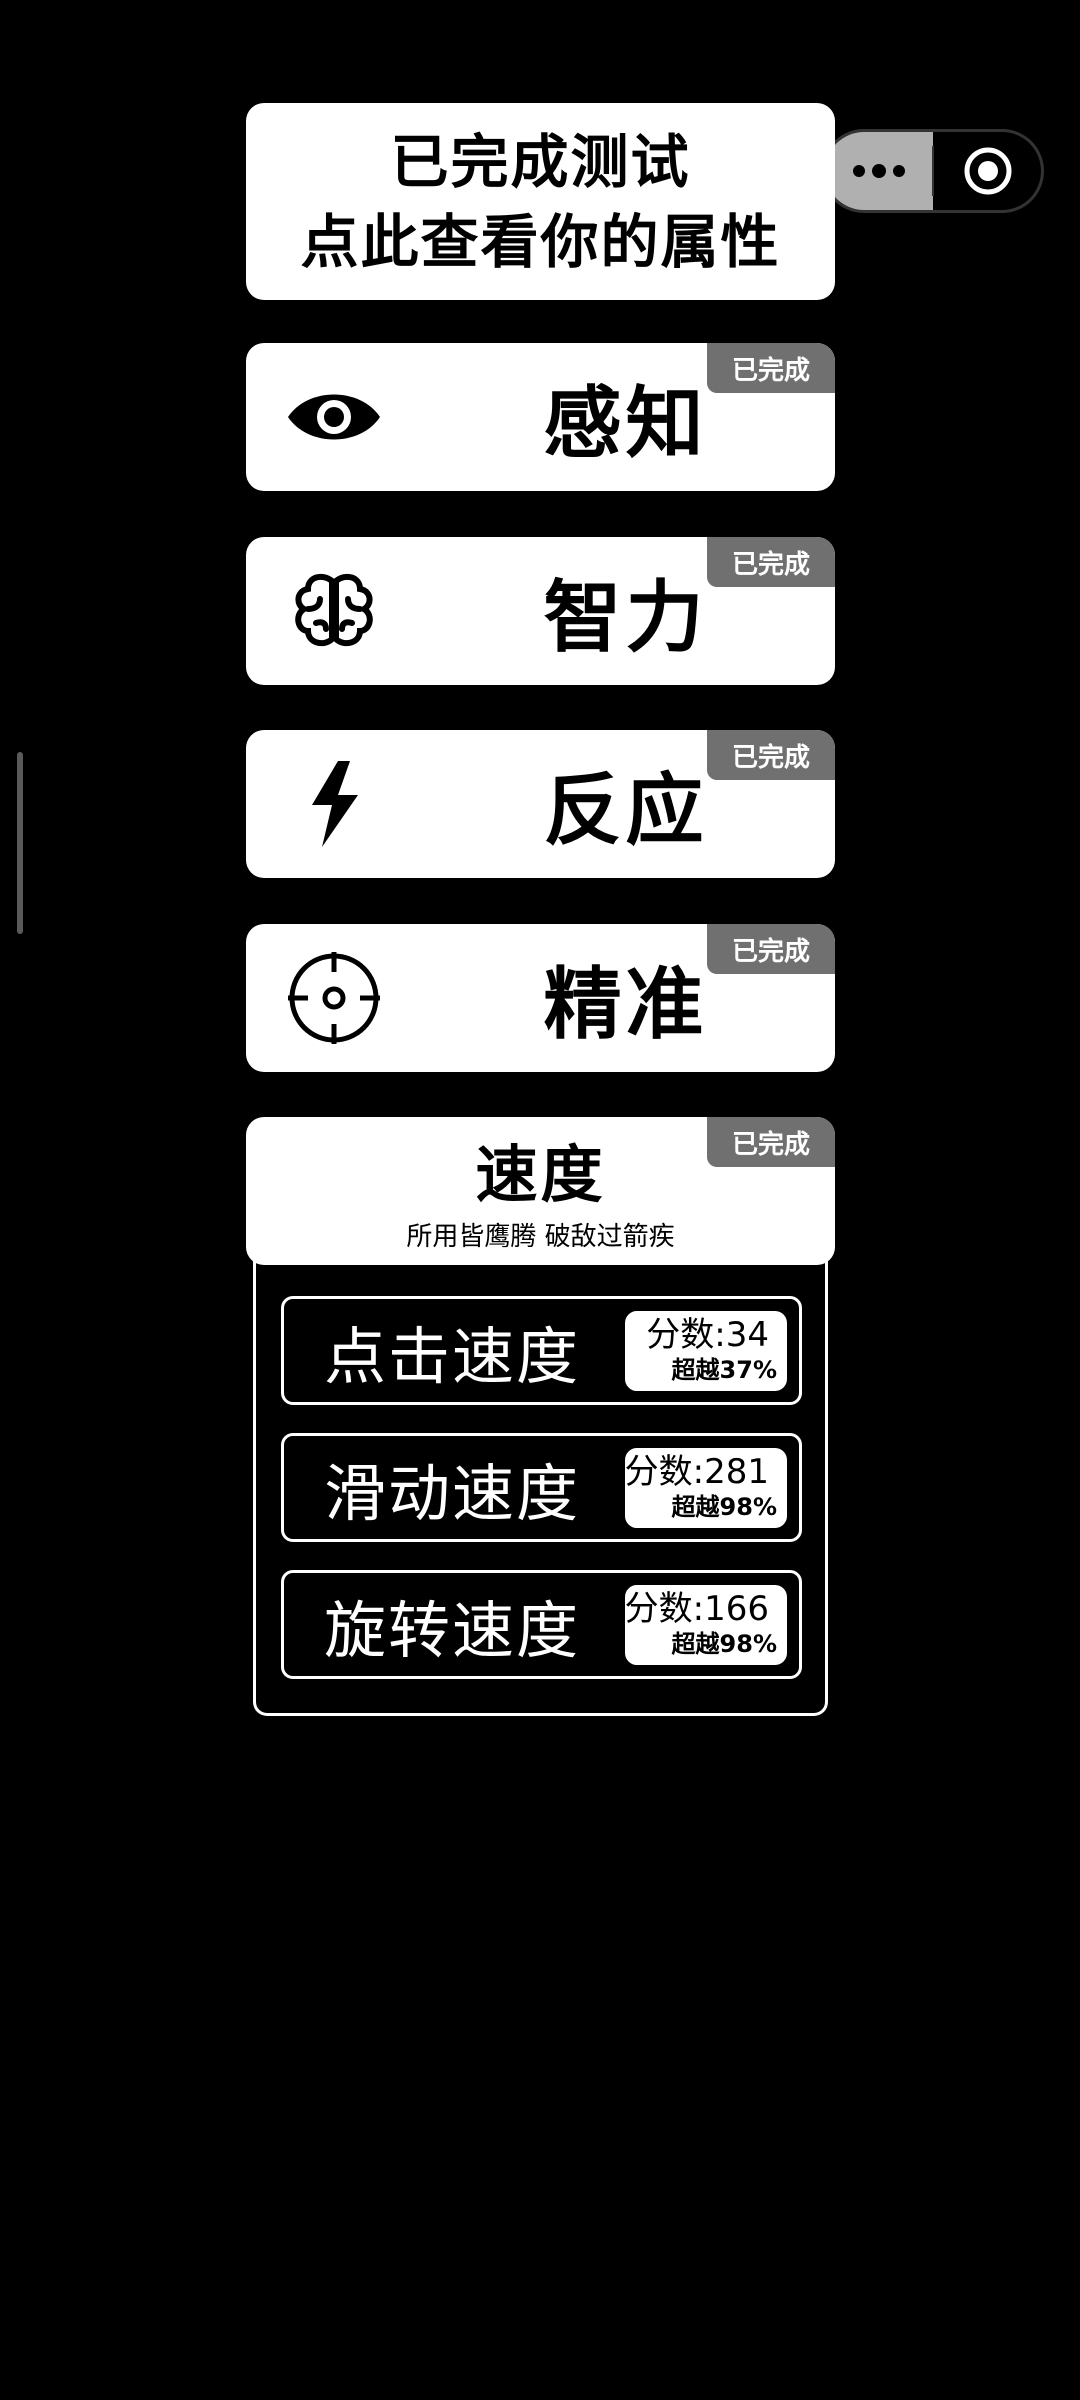 The height and width of the screenshot is (2400, 1080). I want to click on score-box: 分数:281 超越98%, so click(706, 1488).